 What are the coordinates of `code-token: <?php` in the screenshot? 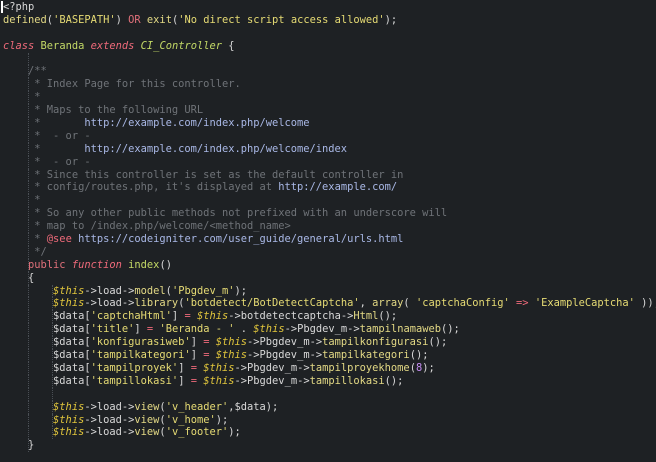 It's located at (19, 7).